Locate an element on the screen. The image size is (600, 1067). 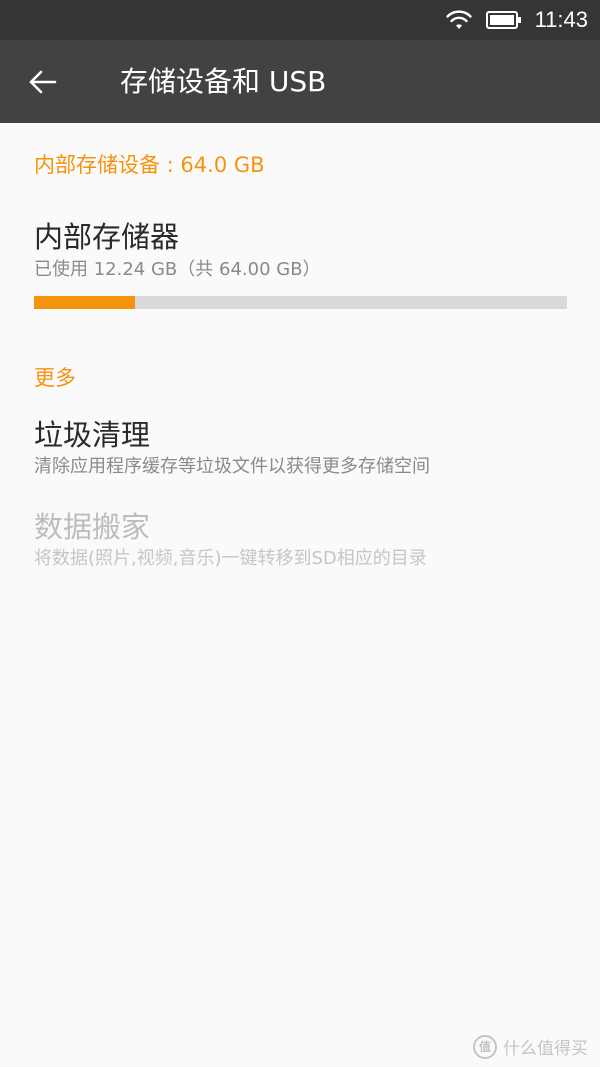
arrow-back-icon is located at coordinates (43, 82).